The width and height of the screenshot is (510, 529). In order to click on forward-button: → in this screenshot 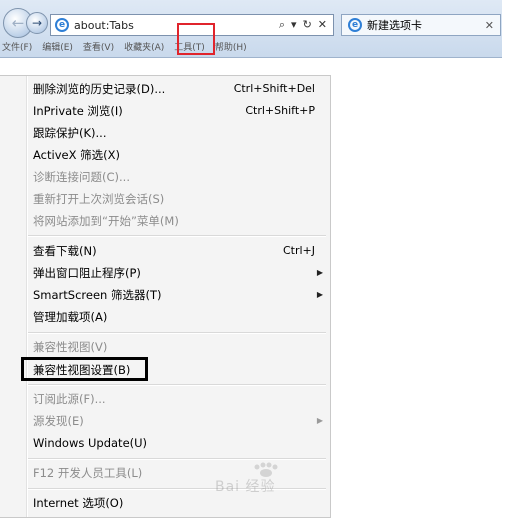, I will do `click(37, 23)`.